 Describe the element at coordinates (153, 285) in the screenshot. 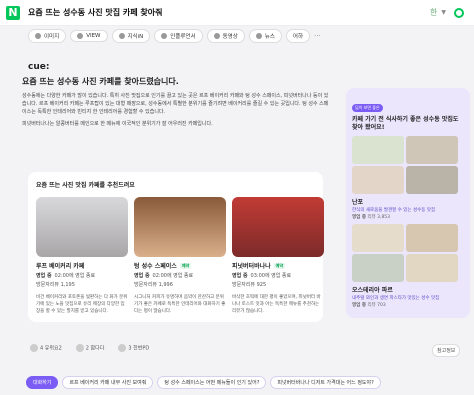

I see `review-count: 방문자리뷰 1,996` at that location.